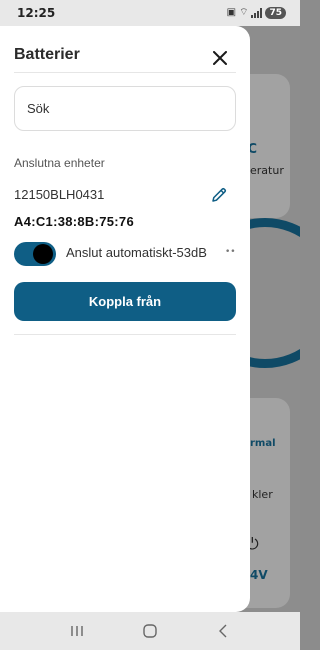 This screenshot has height=650, width=320. What do you see at coordinates (275, 12) in the screenshot?
I see `battery-badge: 75` at bounding box center [275, 12].